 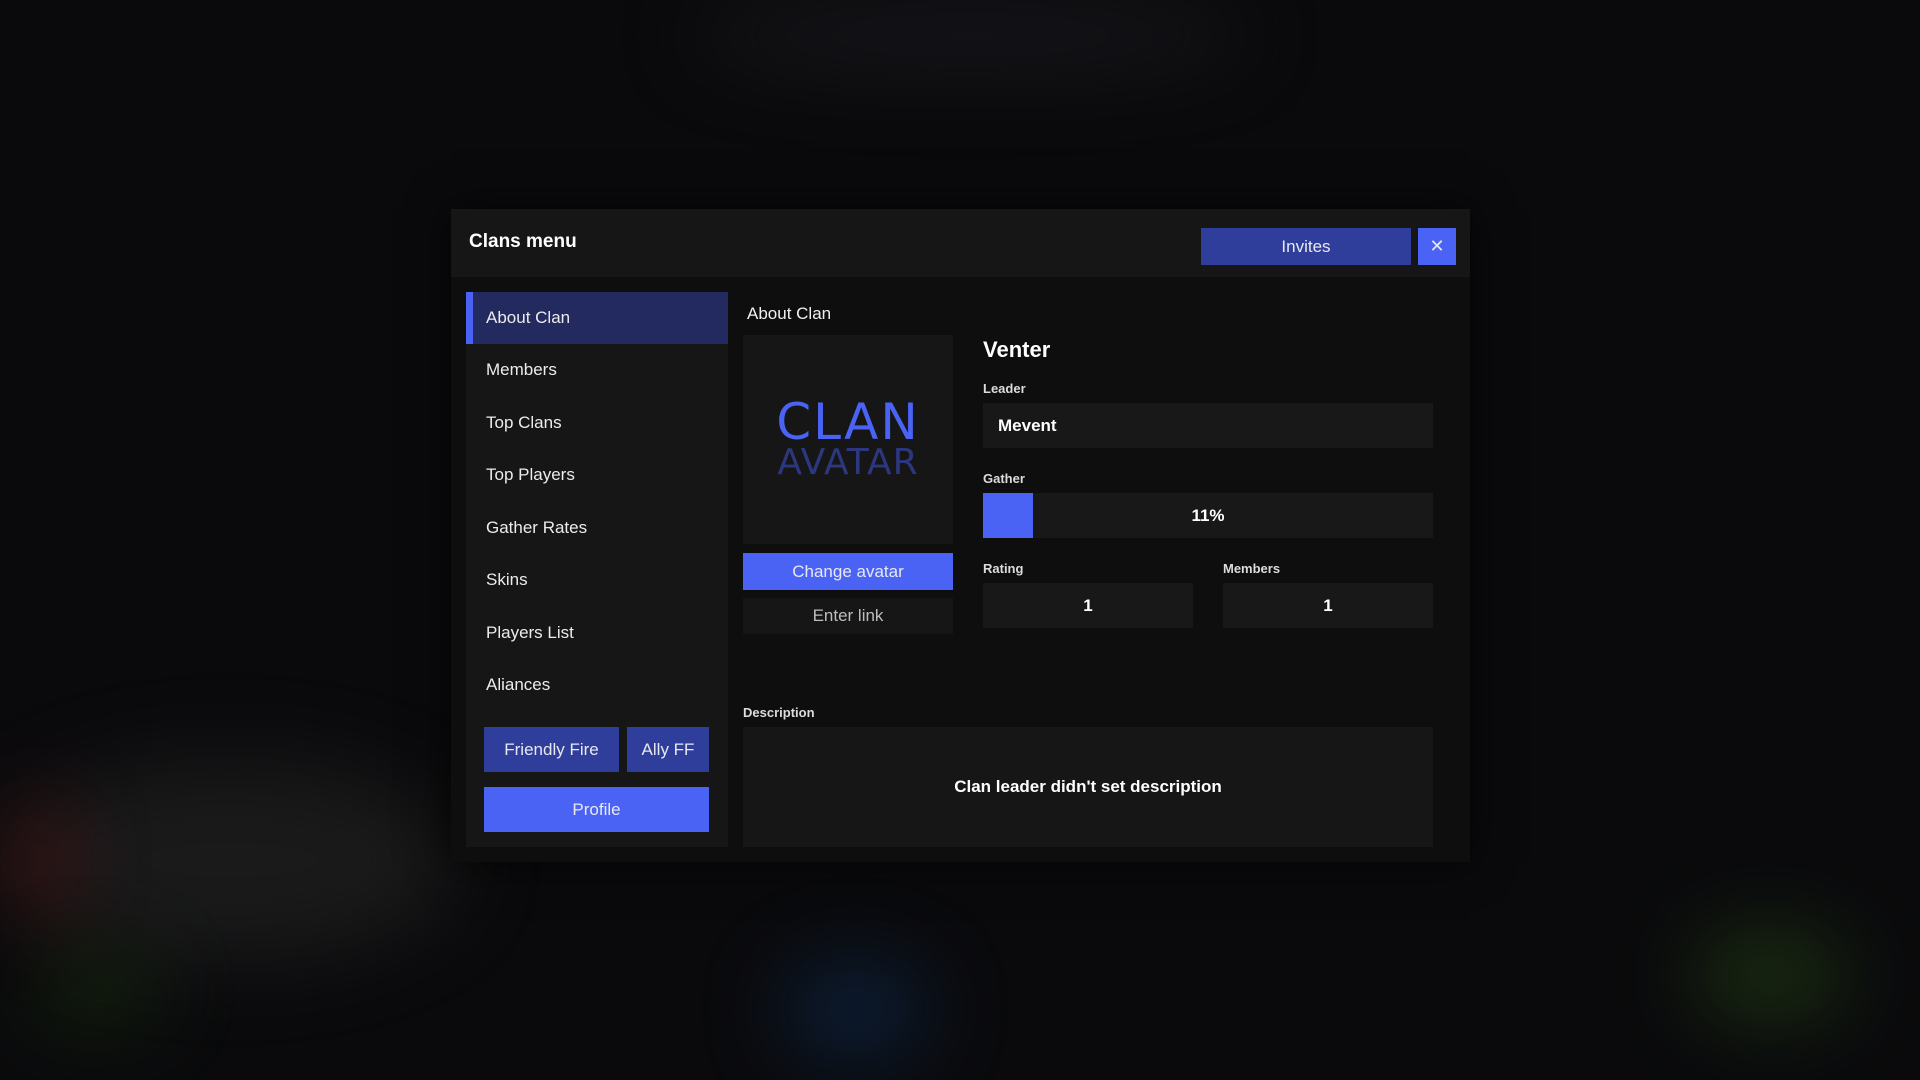 I want to click on sidebar-item-members: Members, so click(x=597, y=370).